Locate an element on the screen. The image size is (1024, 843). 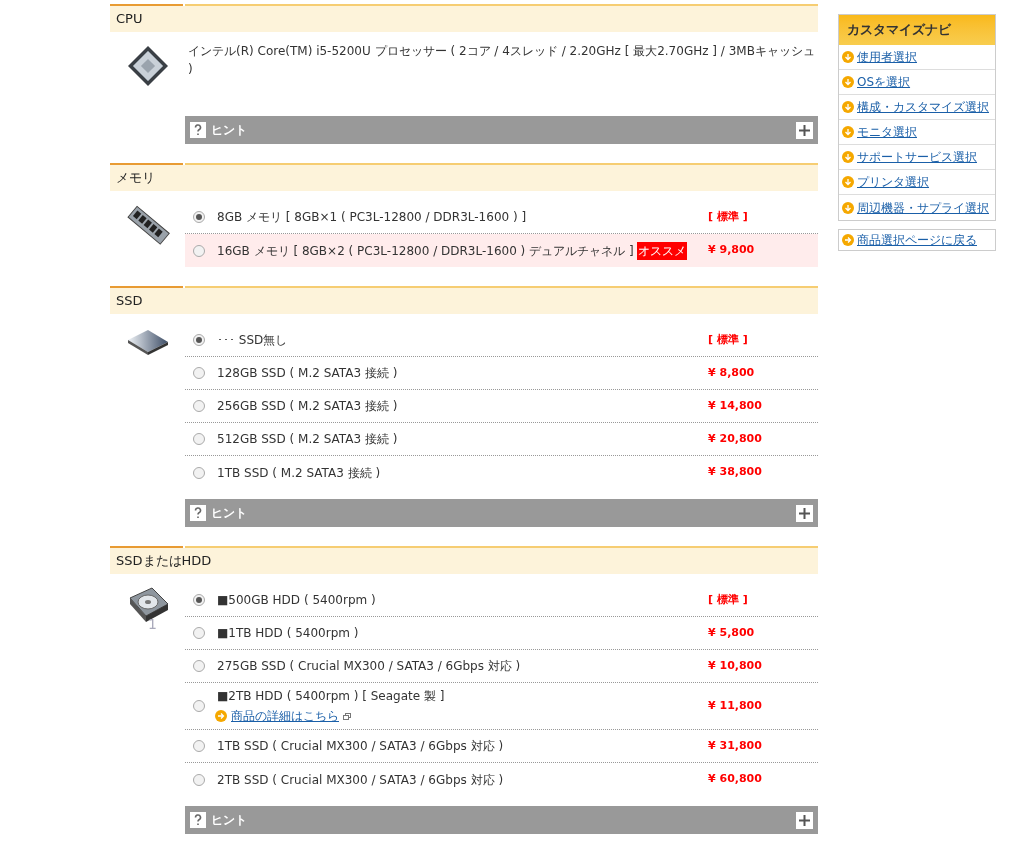
image-caption: 1 is located at coordinates (152, 624).